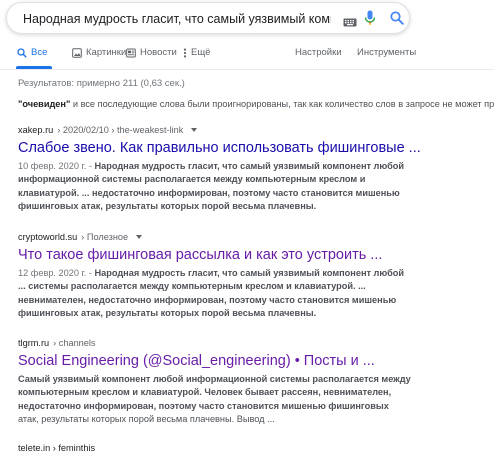  What do you see at coordinates (248, 130) in the screenshot?
I see `result-url: xakep.ru › 2020/02/10 › the-weakest-link` at bounding box center [248, 130].